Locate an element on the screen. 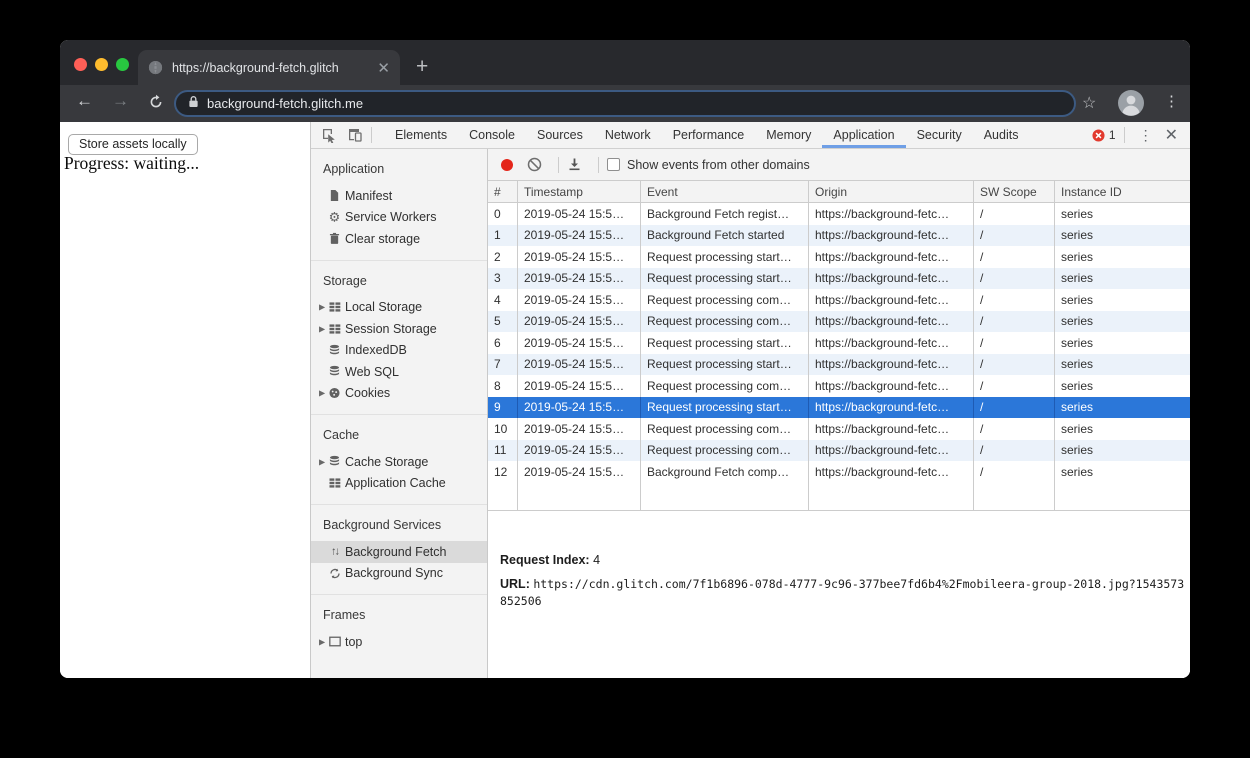 The height and width of the screenshot is (758, 1250). sidebar-item-session-storage: ▶ Session Storage is located at coordinates (399, 329).